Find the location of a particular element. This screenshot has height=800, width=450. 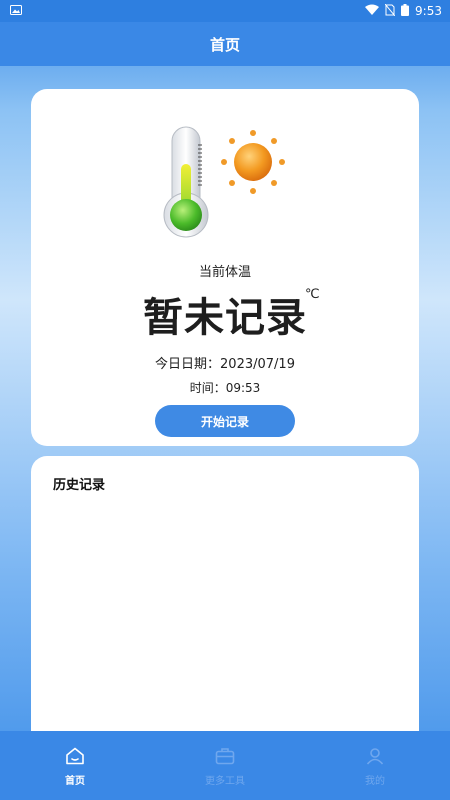

user-icon is located at coordinates (375, 758).